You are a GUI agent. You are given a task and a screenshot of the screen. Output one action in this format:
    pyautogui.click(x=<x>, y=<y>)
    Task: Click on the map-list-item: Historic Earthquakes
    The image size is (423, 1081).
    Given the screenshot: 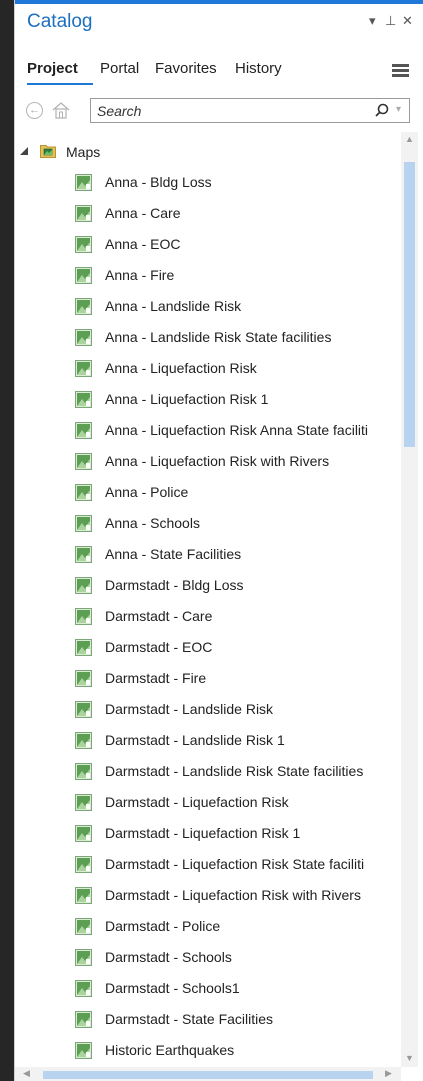 What is the action you would take?
    pyautogui.click(x=208, y=1051)
    